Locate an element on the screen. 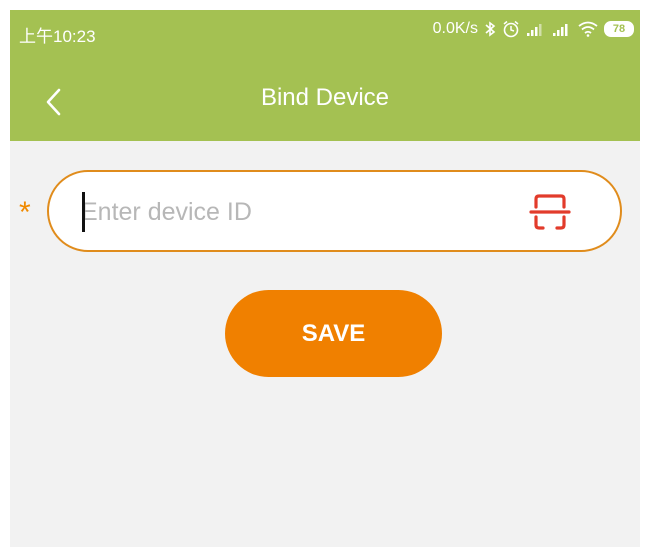 Image resolution: width=645 pixels, height=547 pixels. save-button: SAVE is located at coordinates (333, 333).